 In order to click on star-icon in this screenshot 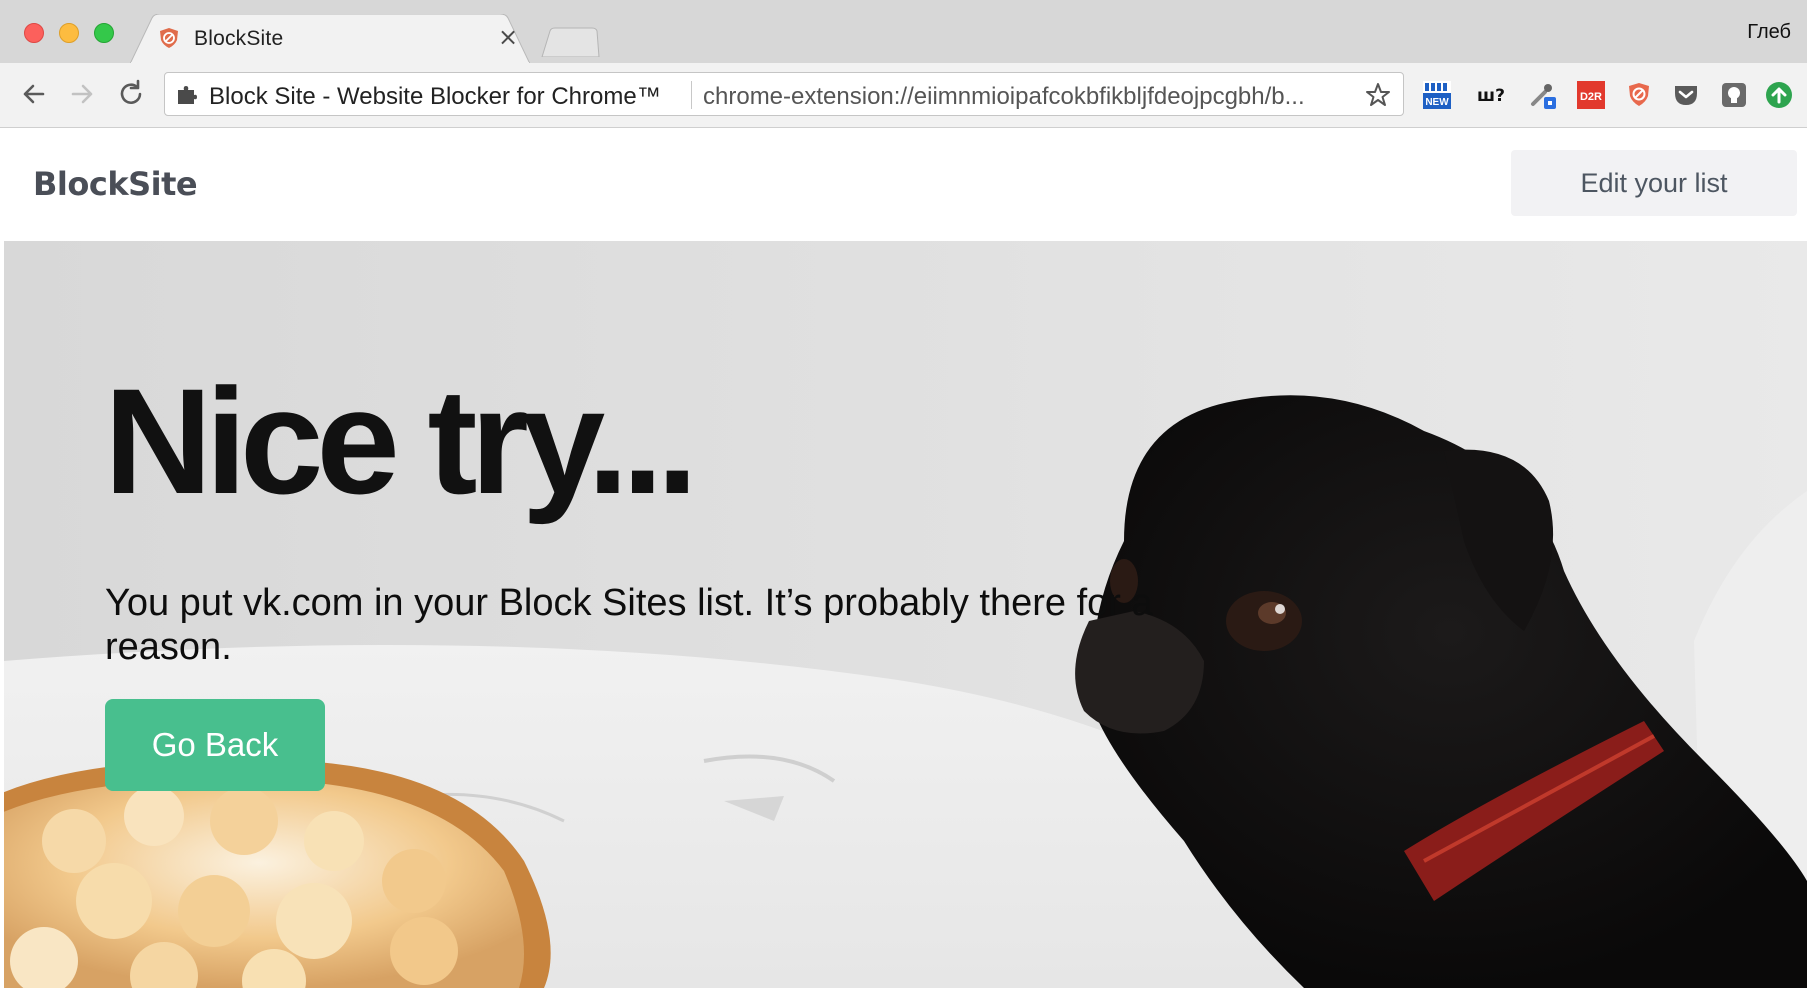, I will do `click(1378, 95)`.